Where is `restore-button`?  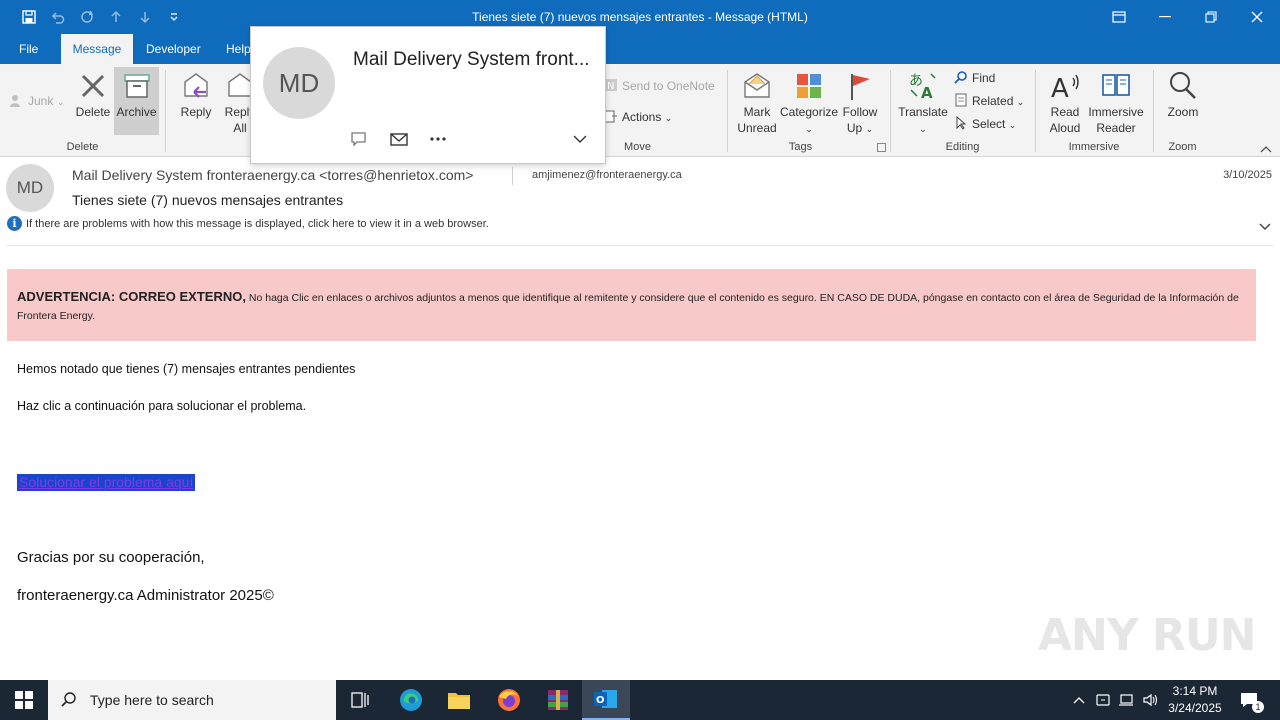
restore-button is located at coordinates (1211, 17).